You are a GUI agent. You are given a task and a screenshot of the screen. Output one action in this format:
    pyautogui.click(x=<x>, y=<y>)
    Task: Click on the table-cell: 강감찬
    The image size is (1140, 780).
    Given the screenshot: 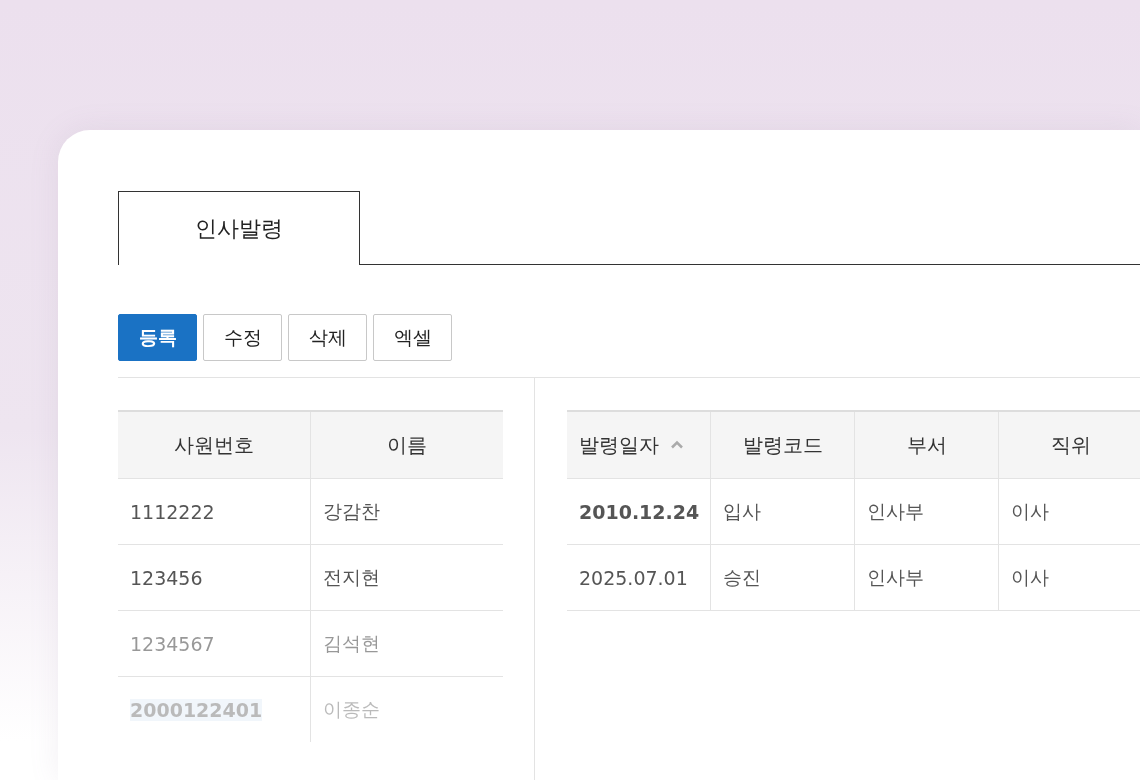 What is the action you would take?
    pyautogui.click(x=406, y=511)
    